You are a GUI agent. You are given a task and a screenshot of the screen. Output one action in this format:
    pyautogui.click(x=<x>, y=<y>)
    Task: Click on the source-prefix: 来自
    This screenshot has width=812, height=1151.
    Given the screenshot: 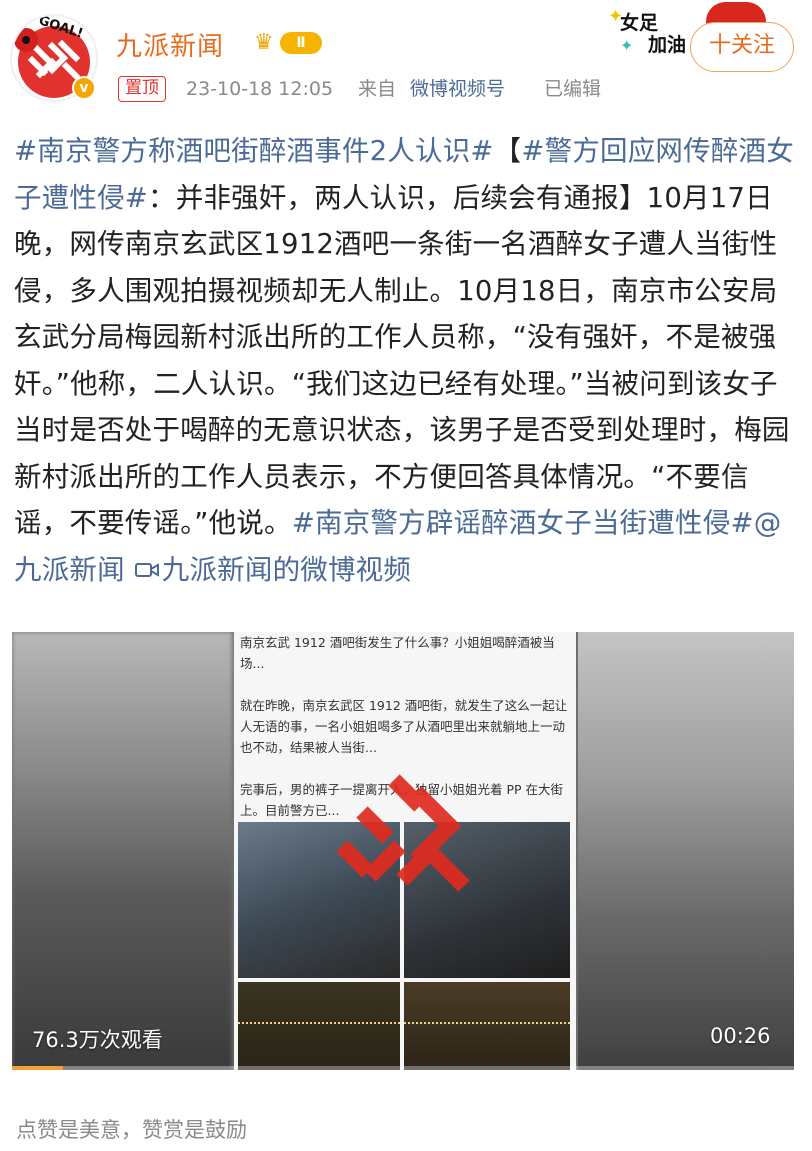 What is the action you would take?
    pyautogui.click(x=377, y=89)
    